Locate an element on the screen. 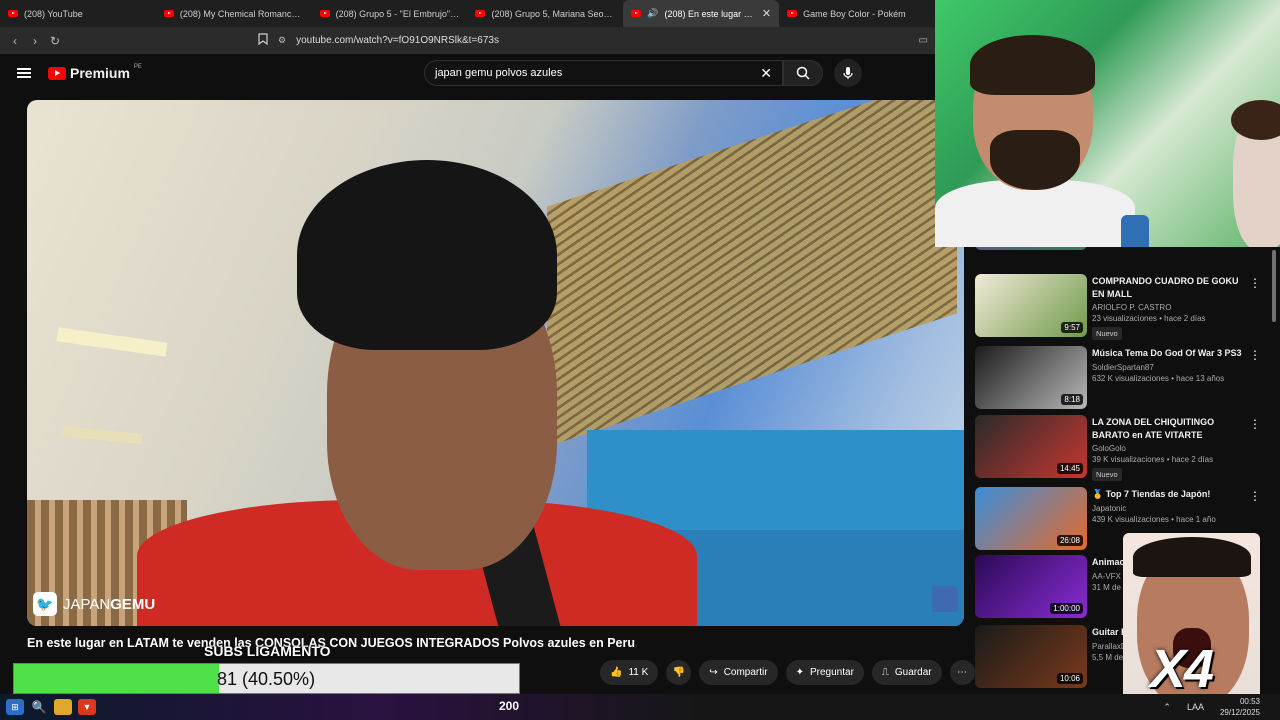  video-duration: 9:57 is located at coordinates (1072, 327).